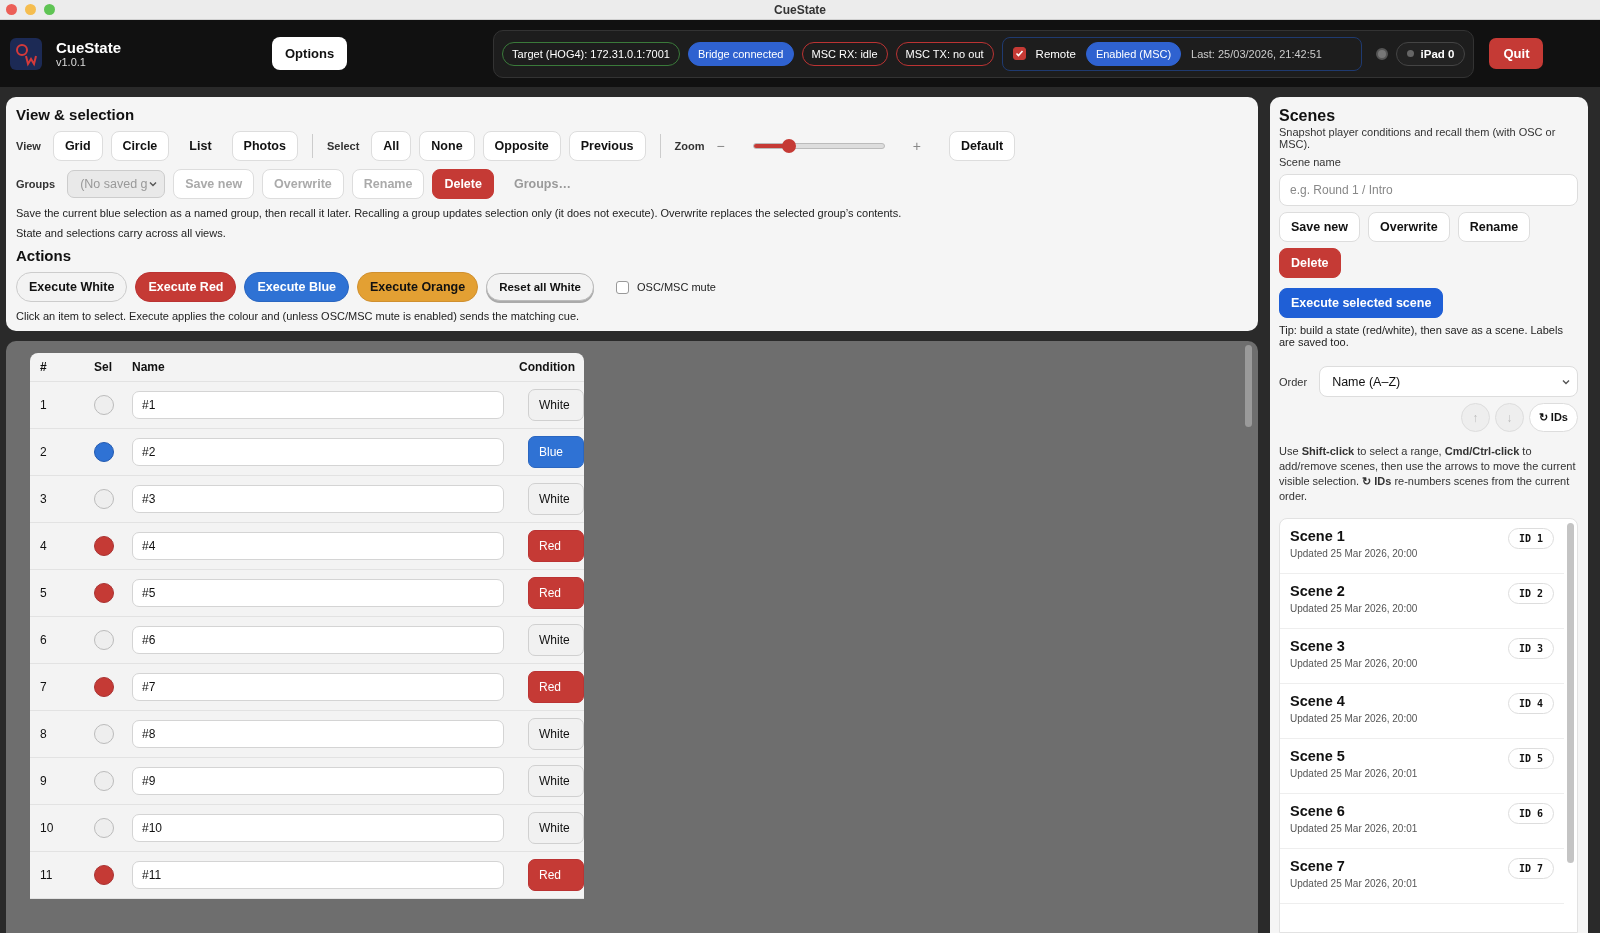 The image size is (1600, 933). What do you see at coordinates (740, 53) in the screenshot?
I see `bridge-status: Bridge connected` at bounding box center [740, 53].